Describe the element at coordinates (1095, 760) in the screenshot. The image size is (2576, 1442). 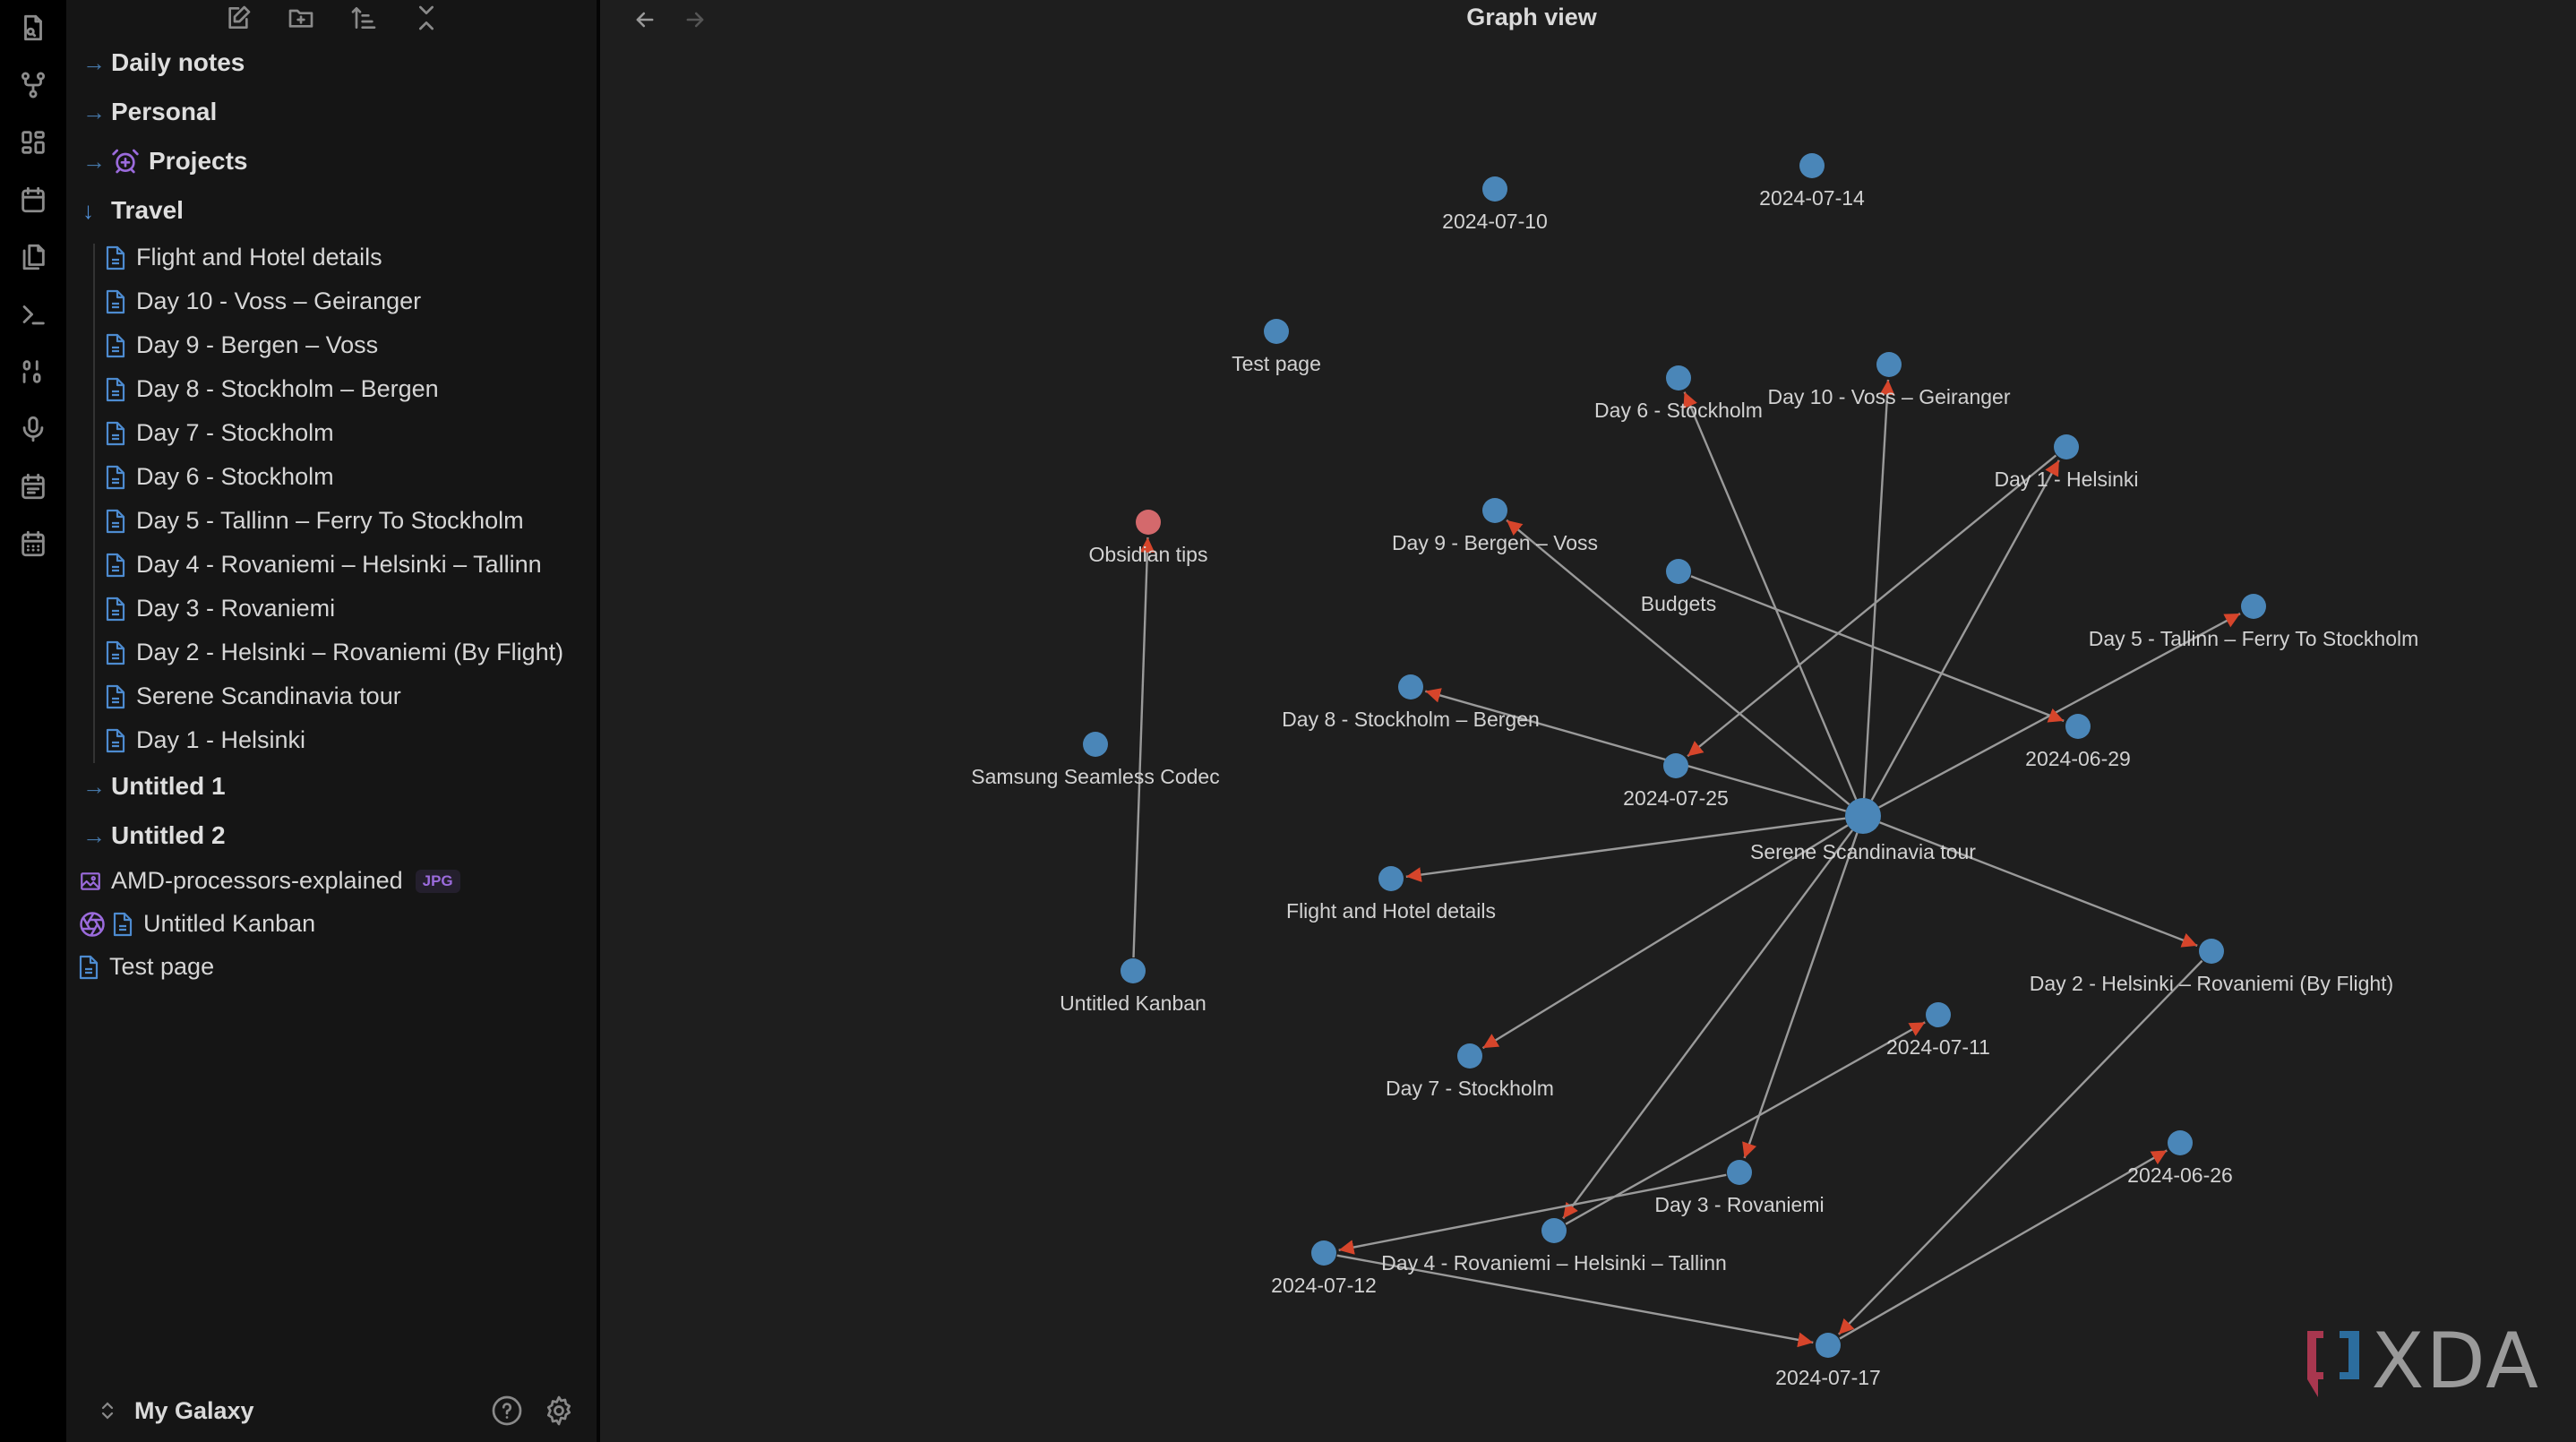
I see `graph-node: Samsung Seamless Codec` at that location.